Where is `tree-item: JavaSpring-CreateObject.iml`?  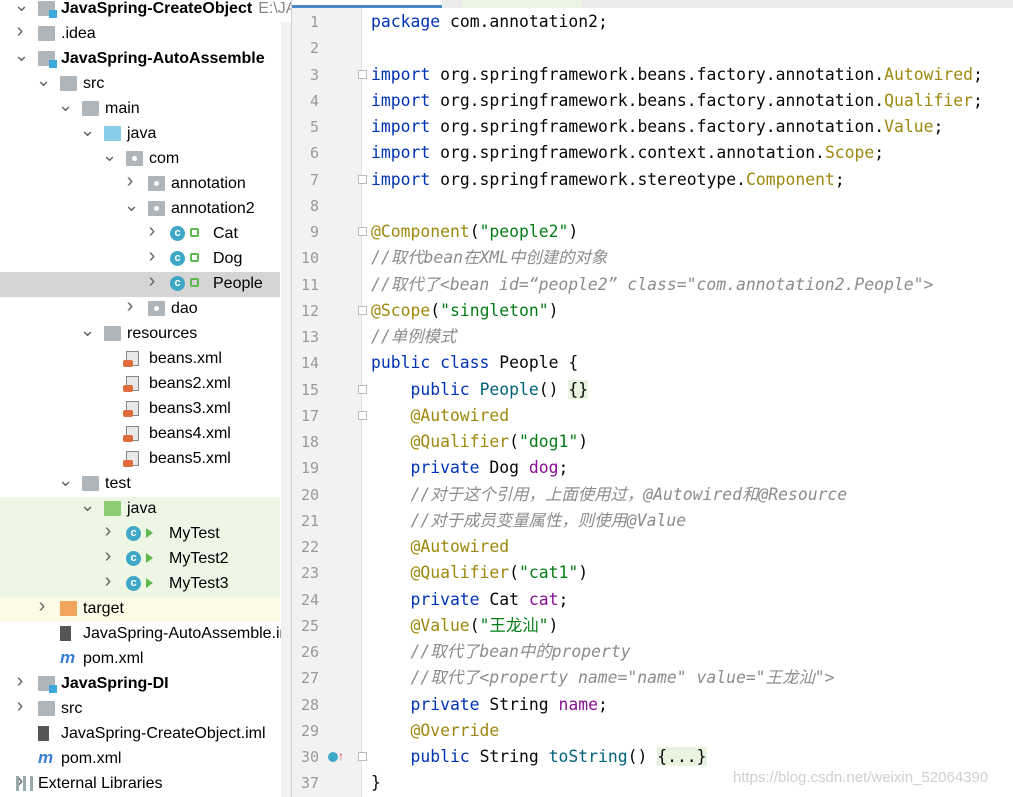 tree-item: JavaSpring-CreateObject.iml is located at coordinates (140, 734).